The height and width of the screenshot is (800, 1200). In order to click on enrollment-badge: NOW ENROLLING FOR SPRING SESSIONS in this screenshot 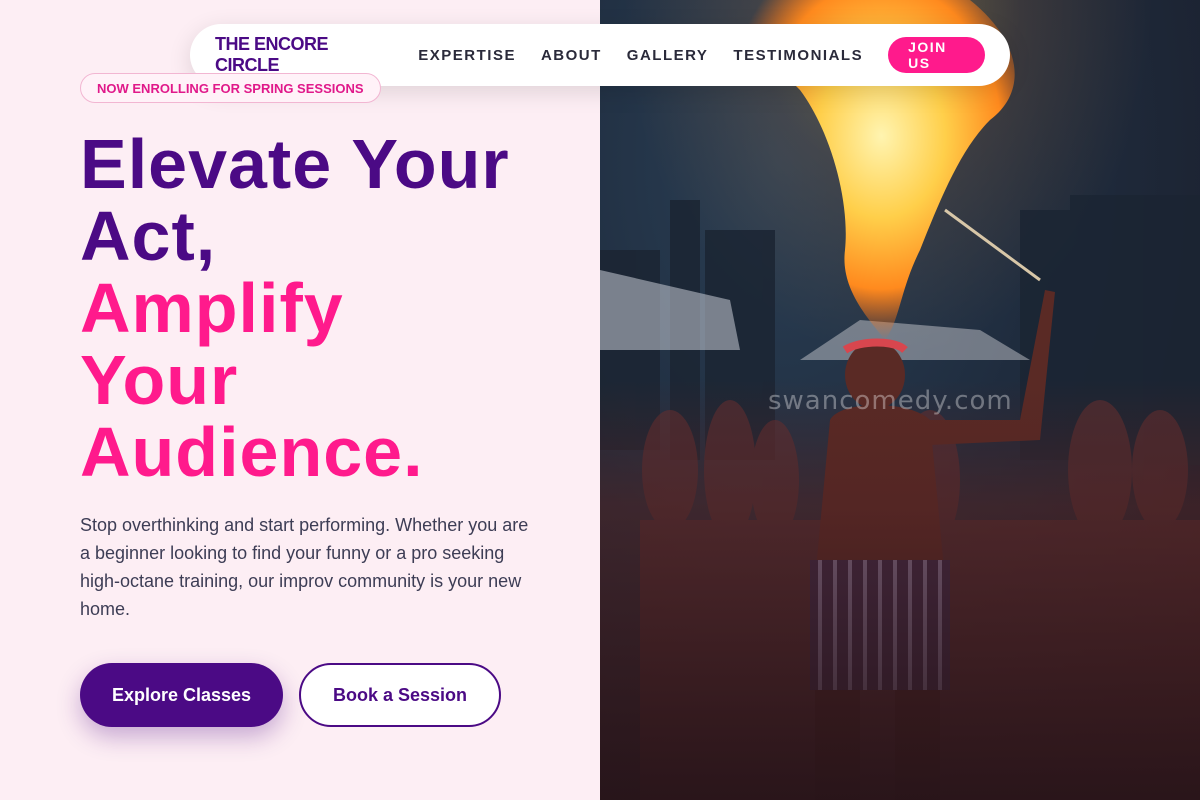, I will do `click(230, 88)`.